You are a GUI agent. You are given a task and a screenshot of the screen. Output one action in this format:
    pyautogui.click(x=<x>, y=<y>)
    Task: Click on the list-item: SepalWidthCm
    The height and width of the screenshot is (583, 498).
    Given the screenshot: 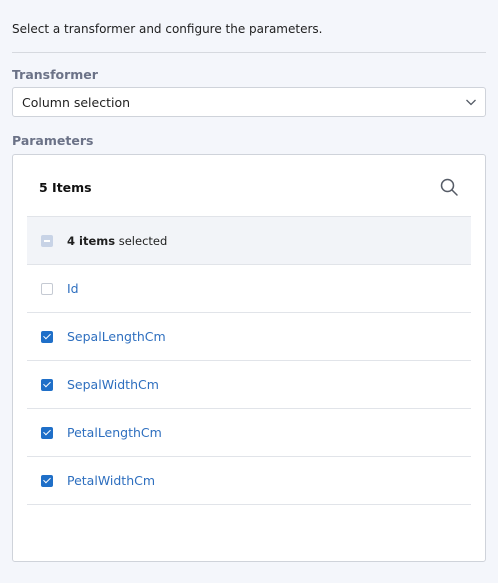 What is the action you would take?
    pyautogui.click(x=249, y=385)
    